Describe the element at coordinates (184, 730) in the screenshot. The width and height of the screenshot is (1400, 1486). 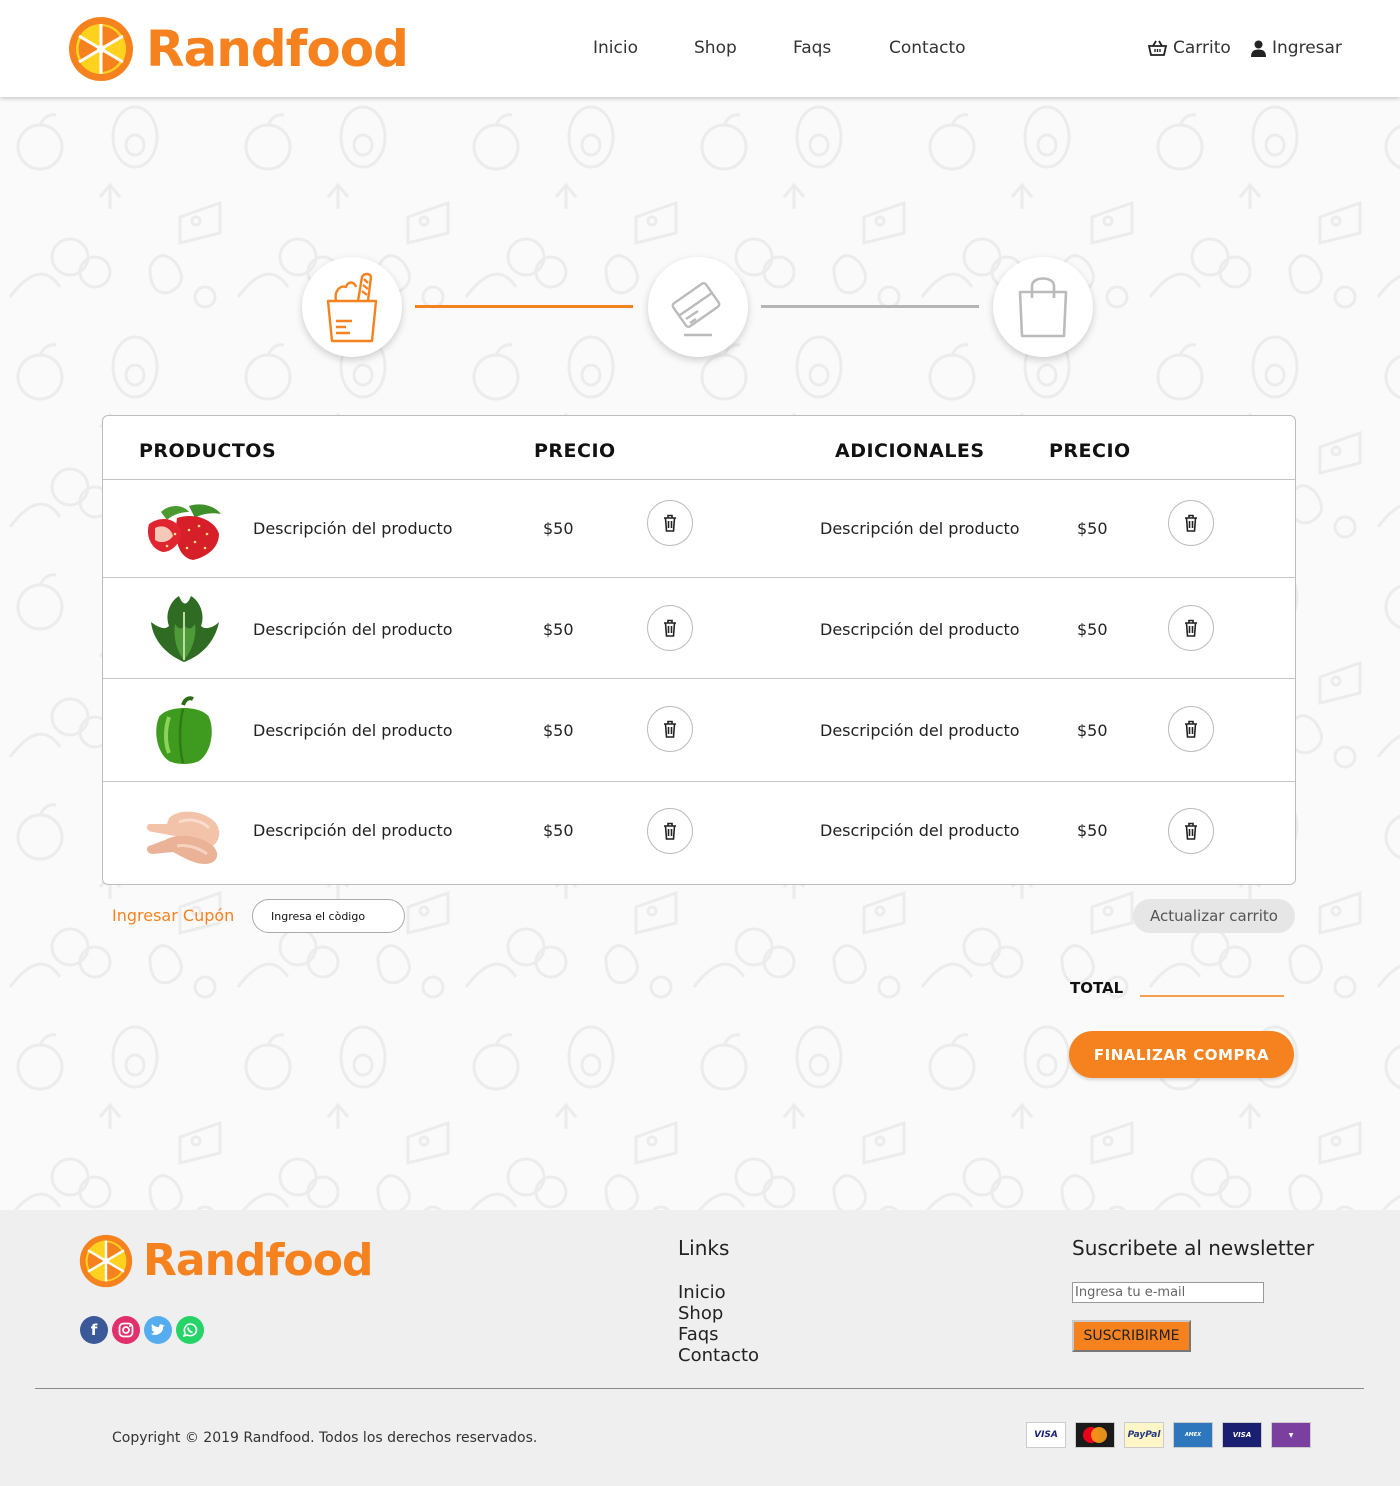
I see `green-pepper-image` at that location.